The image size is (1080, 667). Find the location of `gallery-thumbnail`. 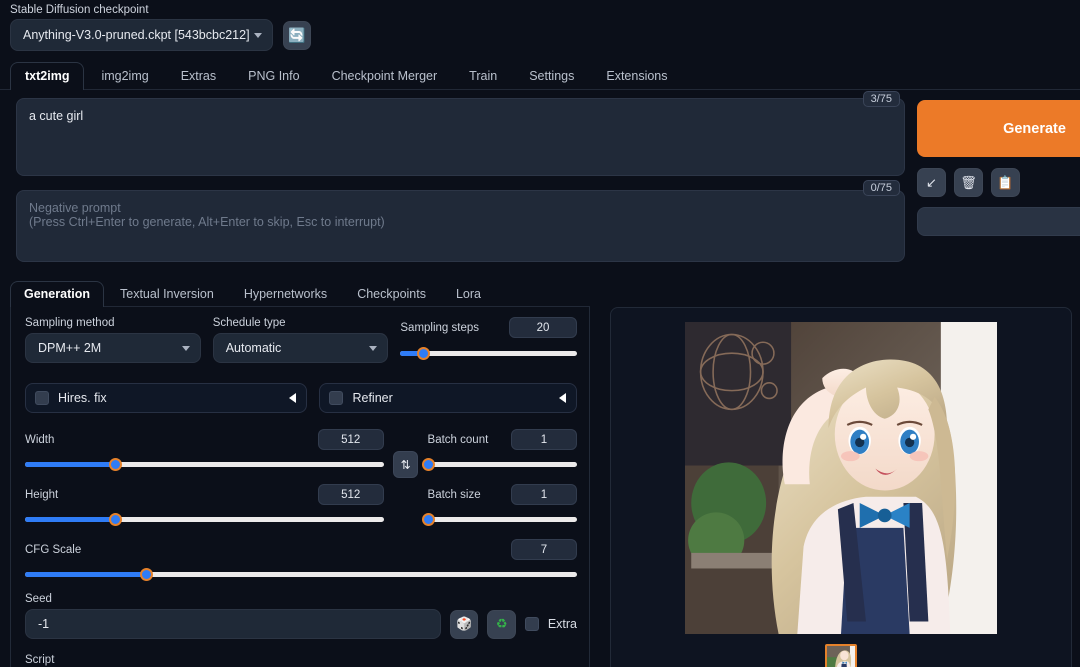

gallery-thumbnail is located at coordinates (841, 655).